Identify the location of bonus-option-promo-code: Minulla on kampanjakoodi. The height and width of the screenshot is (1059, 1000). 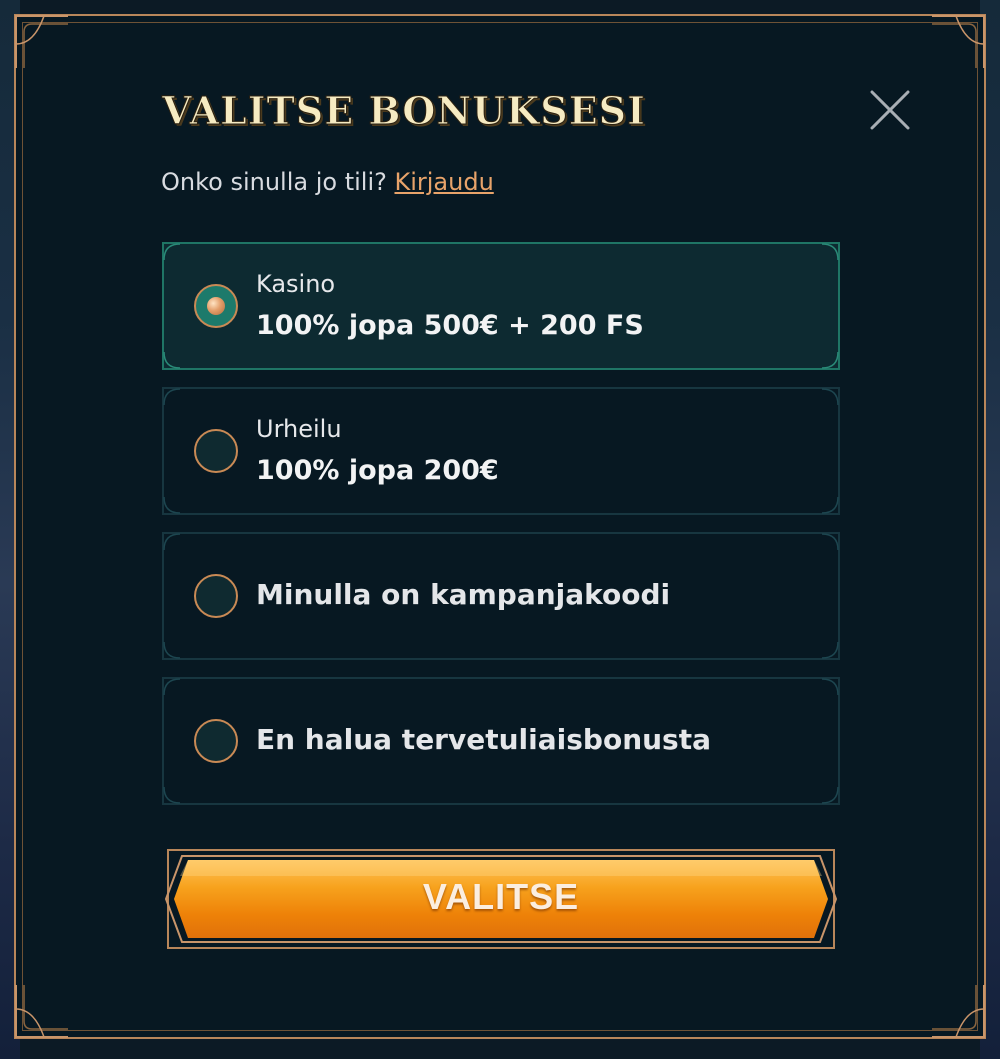
(501, 596).